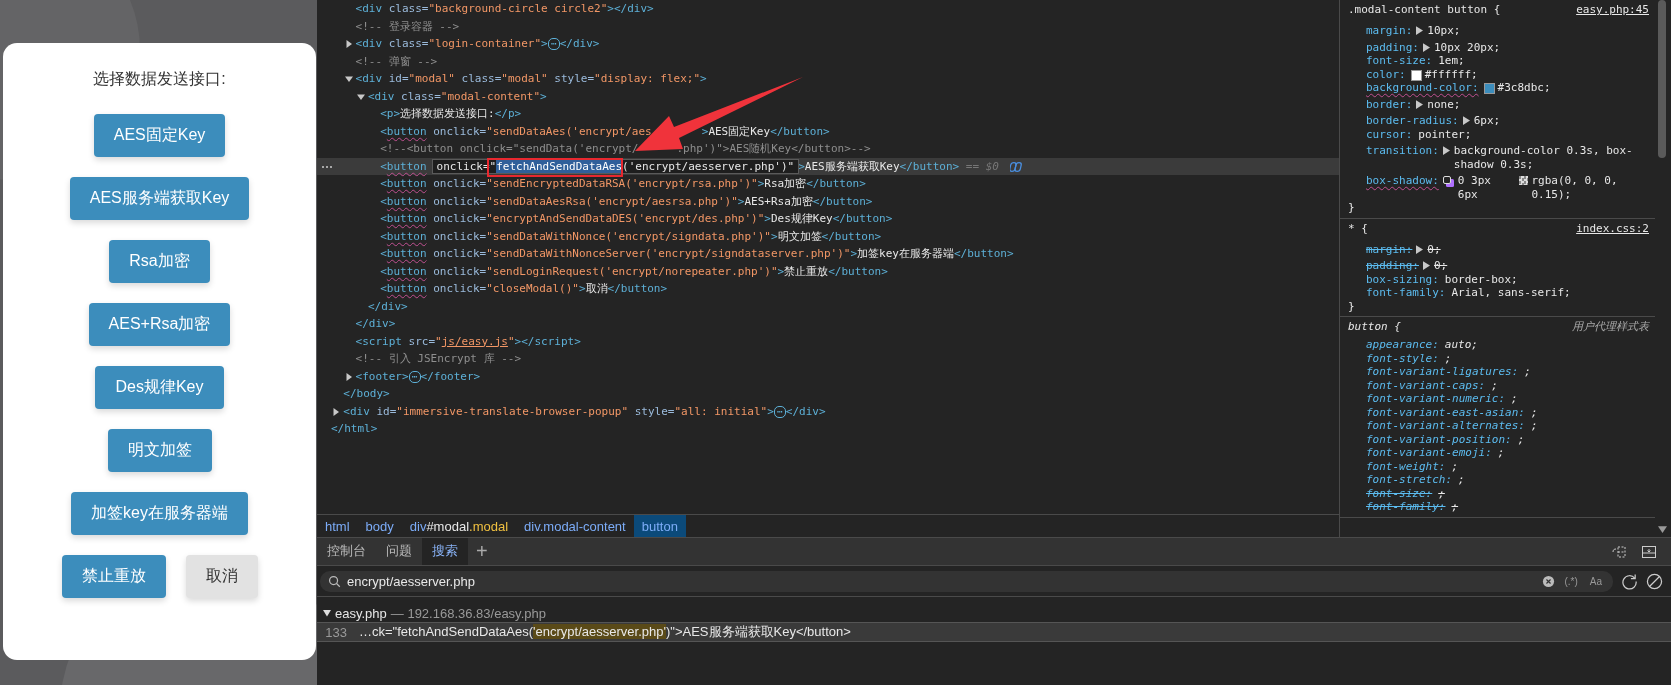 This screenshot has height=685, width=1671. What do you see at coordinates (477, 43) in the screenshot?
I see `dom-node-line: <div class="login-container"> ⋯ </div>` at bounding box center [477, 43].